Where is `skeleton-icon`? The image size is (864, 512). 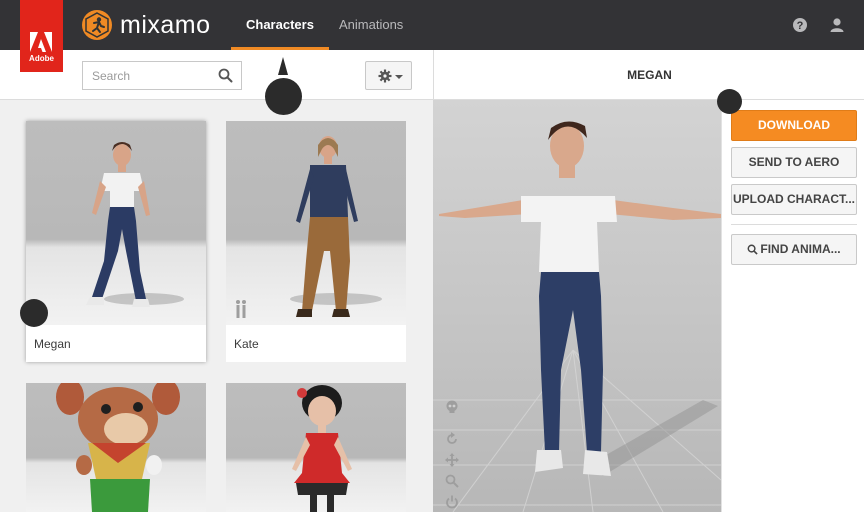 skeleton-icon is located at coordinates (452, 407).